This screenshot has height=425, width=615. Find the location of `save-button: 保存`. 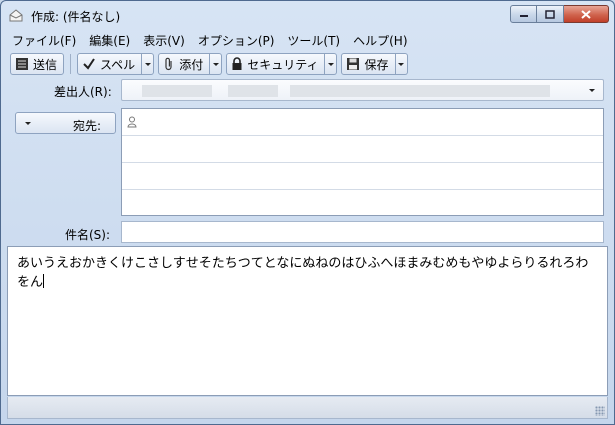

save-button: 保存 is located at coordinates (368, 64).